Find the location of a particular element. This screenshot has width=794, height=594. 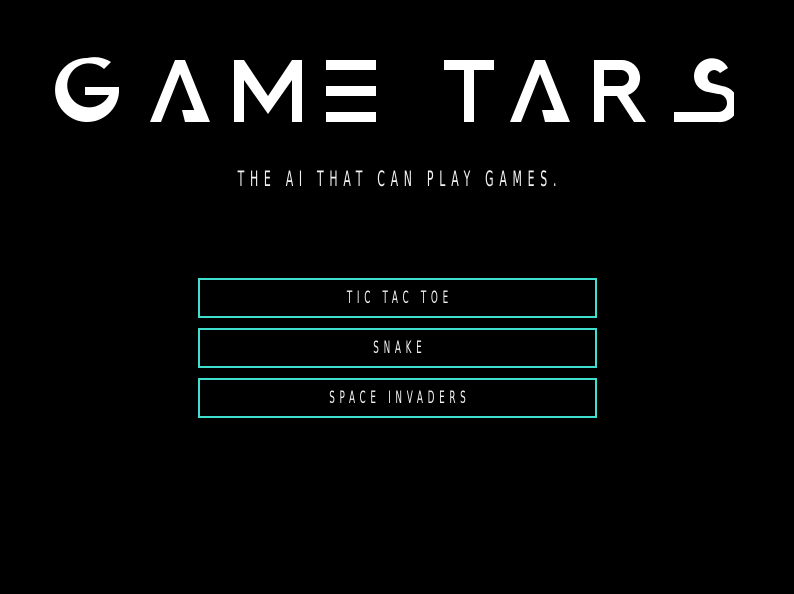

logo-letter-s is located at coordinates (704, 90).